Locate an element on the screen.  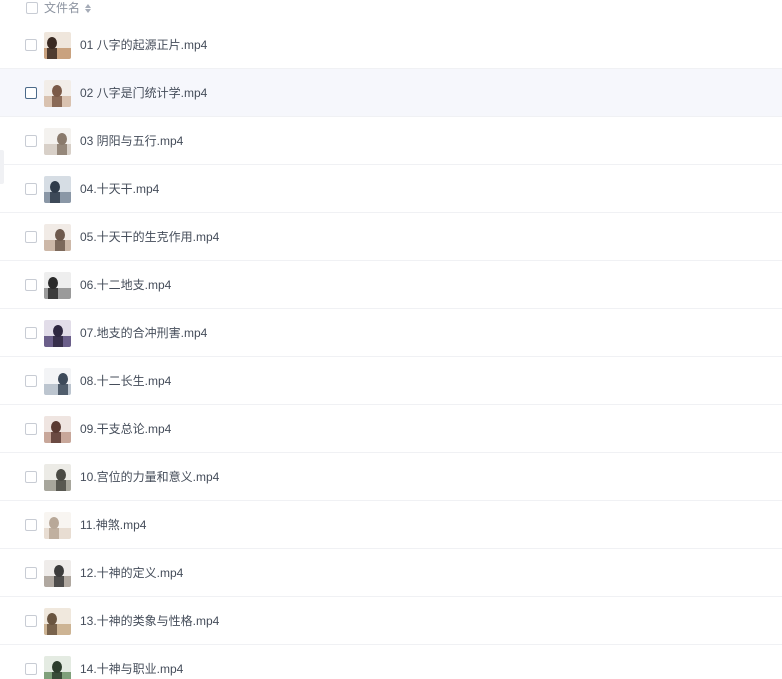
file-list-header: 文件名 is located at coordinates (391, 8).